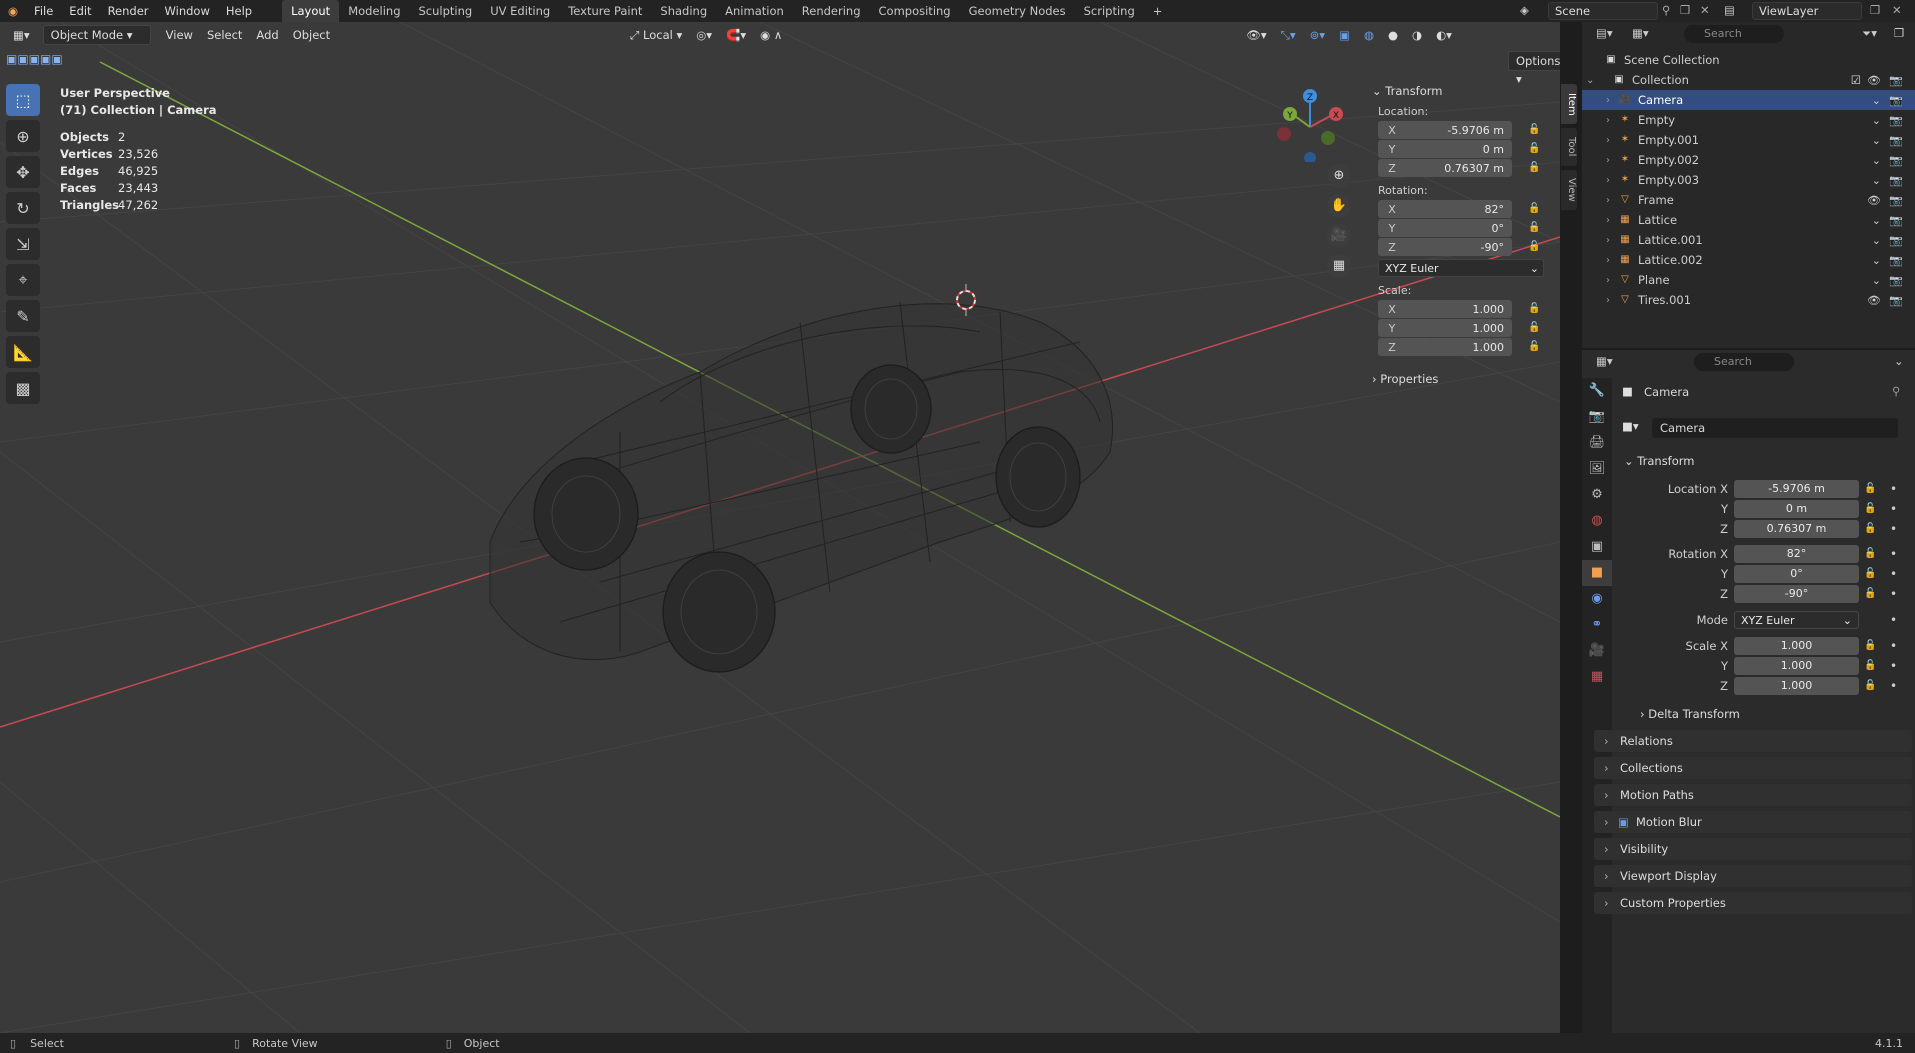  I want to click on outliner-item: › ▽ Plane ⌄ 📷, so click(1748, 280).